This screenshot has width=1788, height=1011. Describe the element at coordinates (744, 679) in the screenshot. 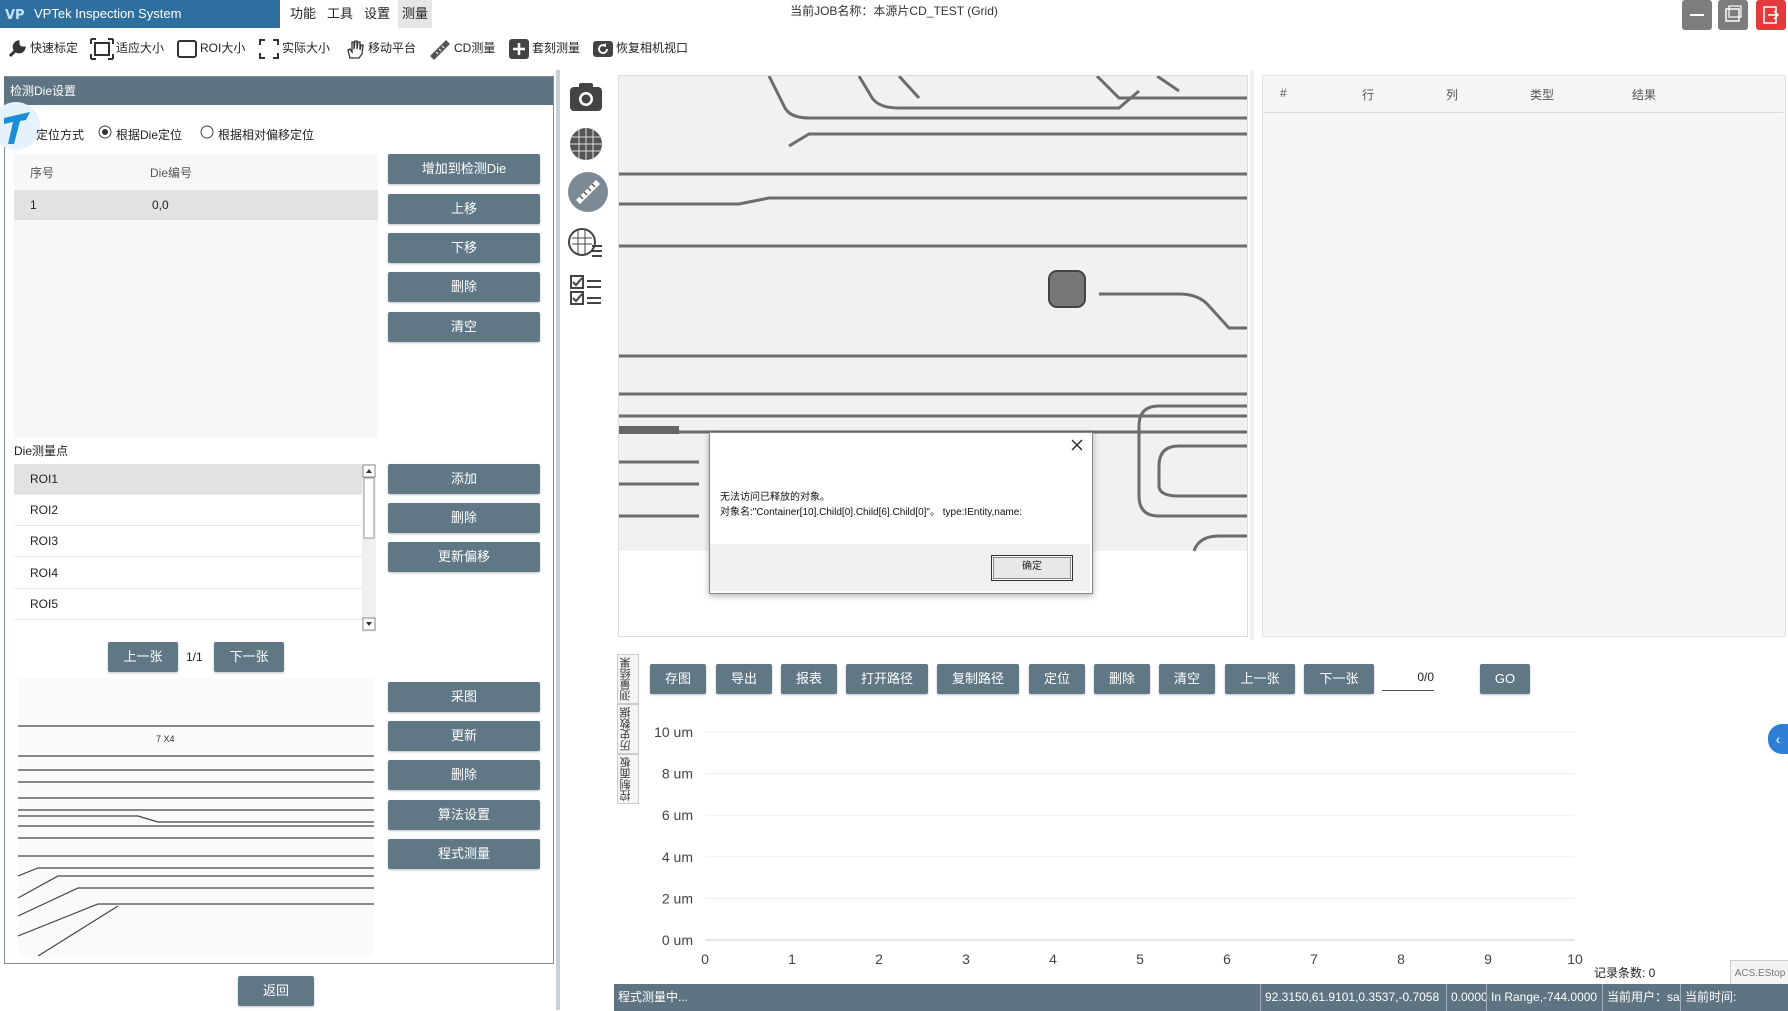

I see `export-button: 导出` at that location.